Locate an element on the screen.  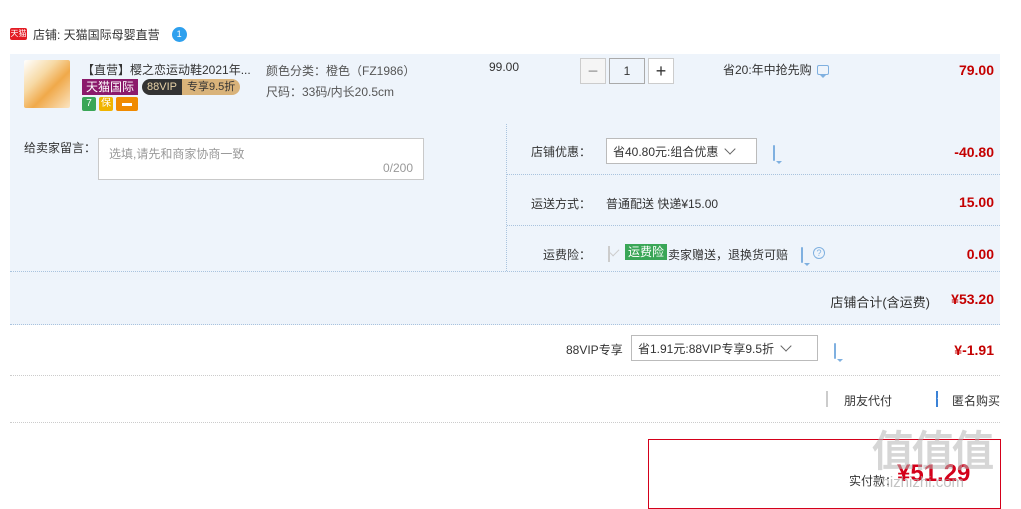
credit-card-icon: ▬ is located at coordinates (127, 104).